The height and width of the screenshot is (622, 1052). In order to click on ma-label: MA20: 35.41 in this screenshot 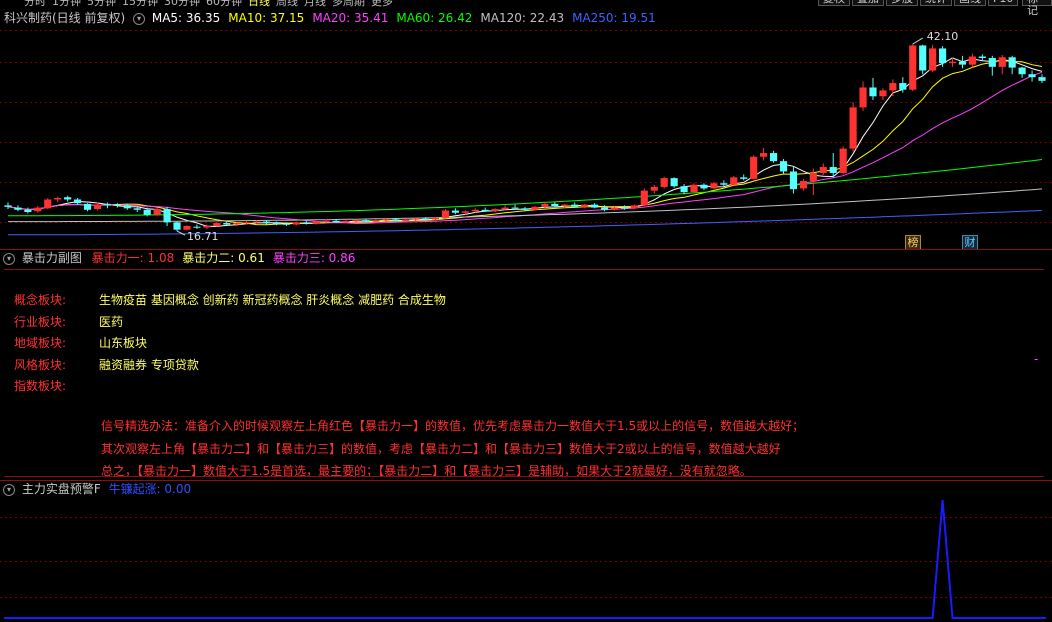, I will do `click(350, 18)`.